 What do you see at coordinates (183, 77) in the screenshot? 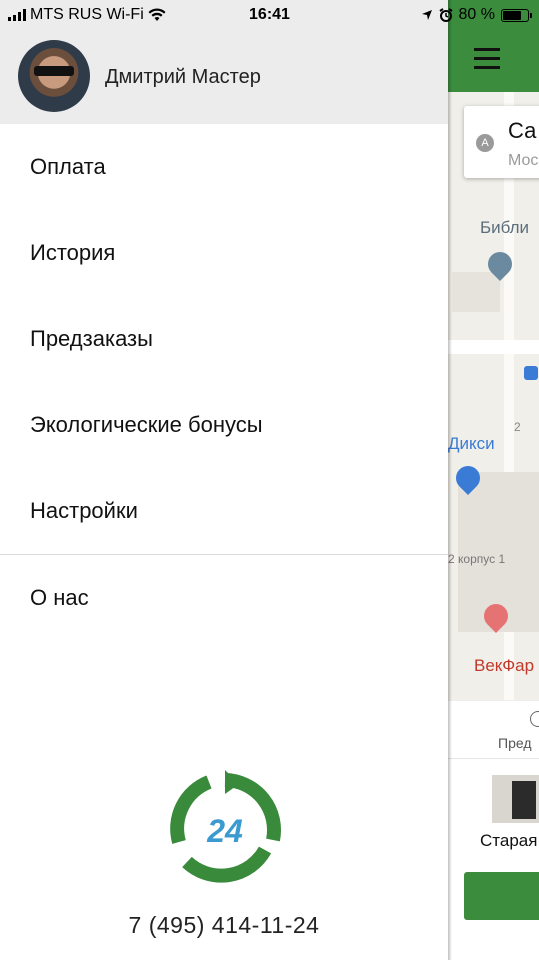
I see `profile-name: Дмитрий Мастер` at bounding box center [183, 77].